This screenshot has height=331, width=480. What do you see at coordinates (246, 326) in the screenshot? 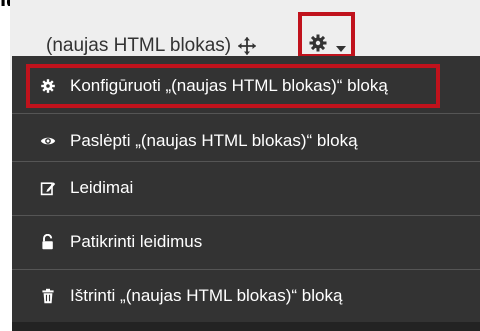
I see `bottom-edge` at bounding box center [246, 326].